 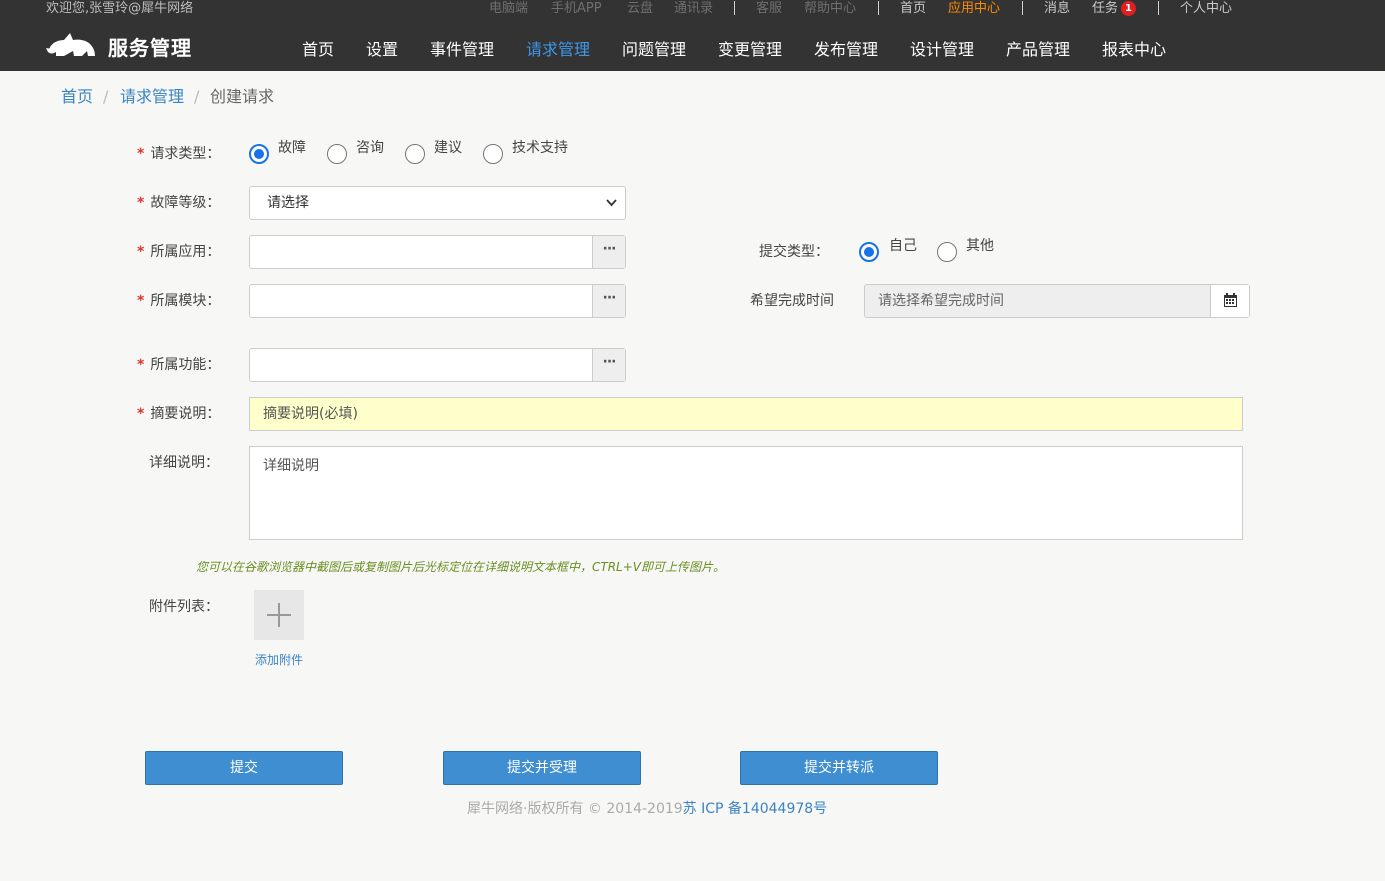 What do you see at coordinates (184, 607) in the screenshot?
I see `attachments-label: 附件列表：` at bounding box center [184, 607].